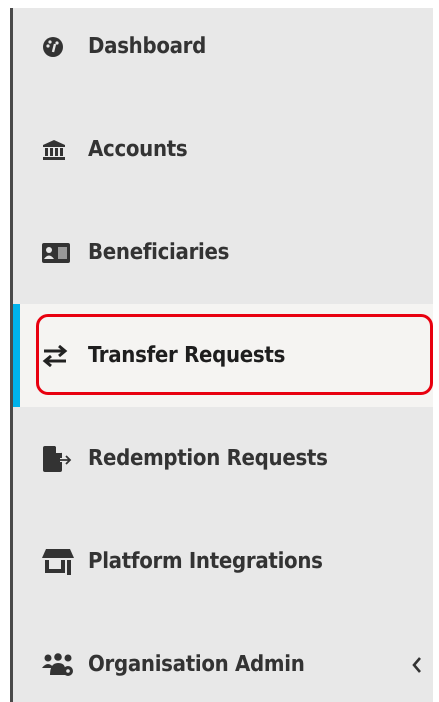 The image size is (439, 702). What do you see at coordinates (55, 355) in the screenshot?
I see `swap-arrows-icon` at bounding box center [55, 355].